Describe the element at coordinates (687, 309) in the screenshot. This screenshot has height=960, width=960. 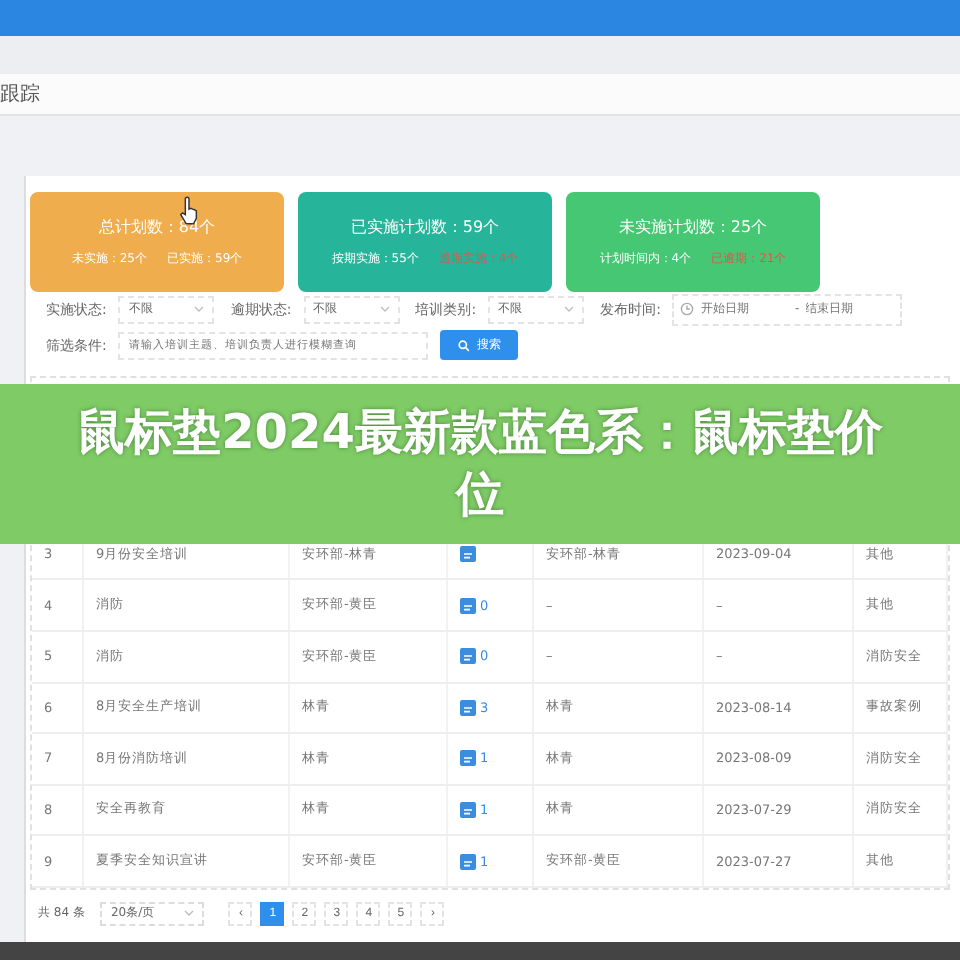
I see `clock-icon` at that location.